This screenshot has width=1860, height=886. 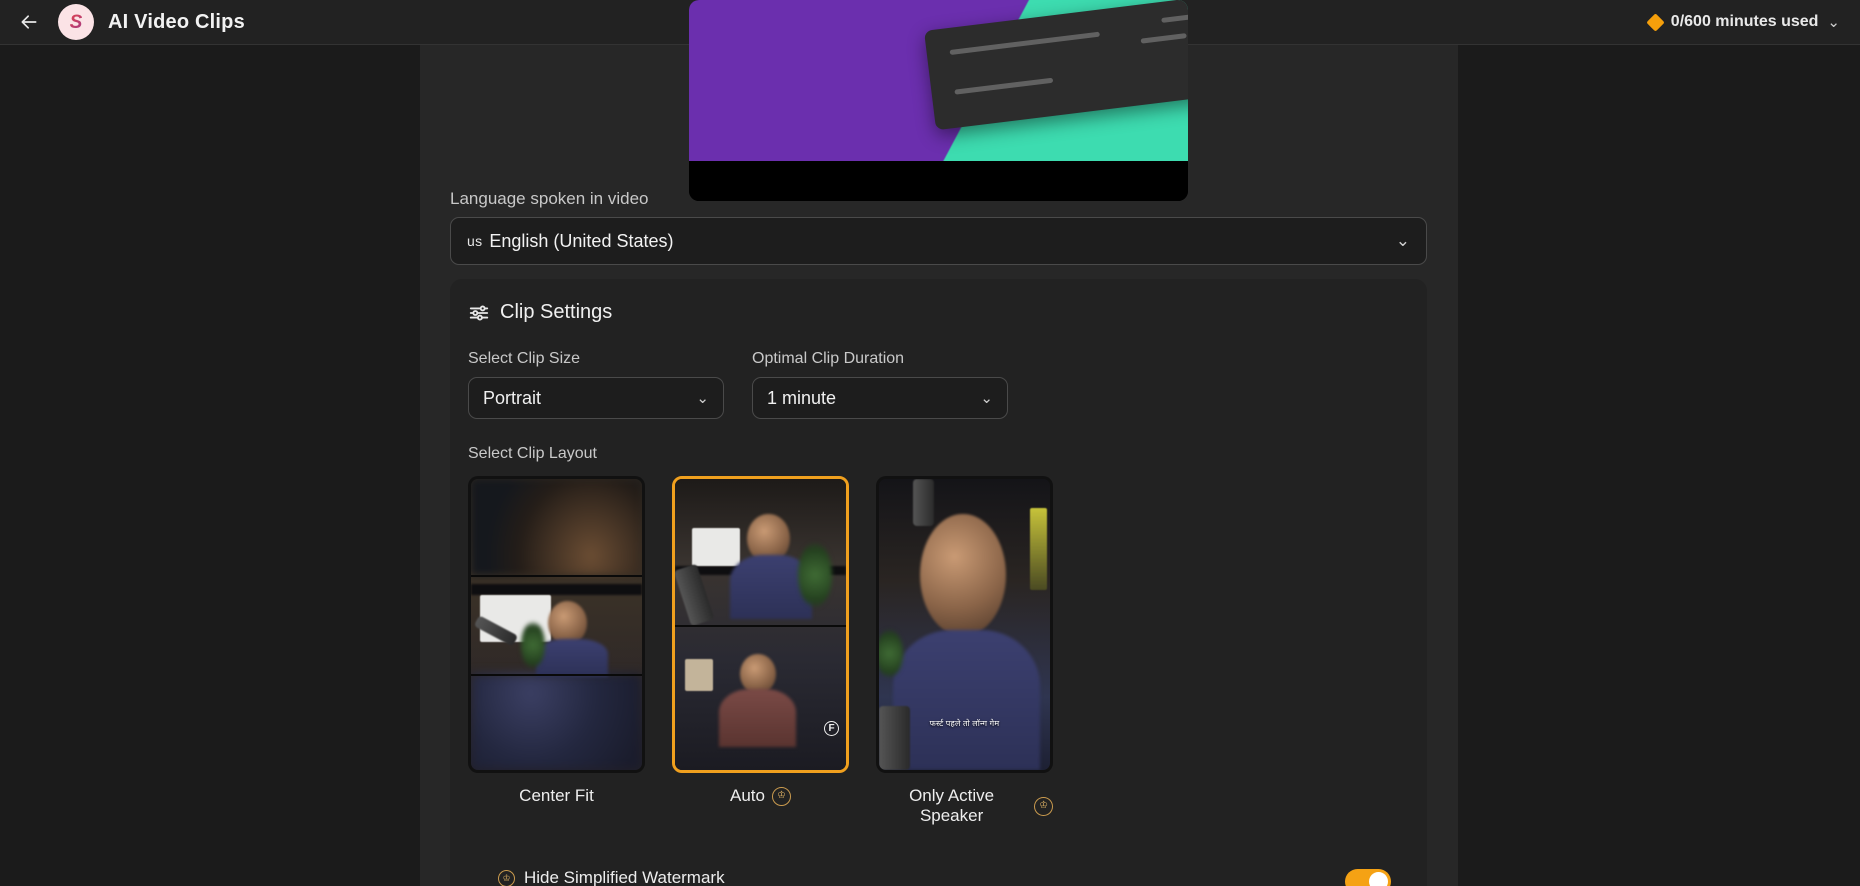 I want to click on clip-size-value: Portrait, so click(x=512, y=397).